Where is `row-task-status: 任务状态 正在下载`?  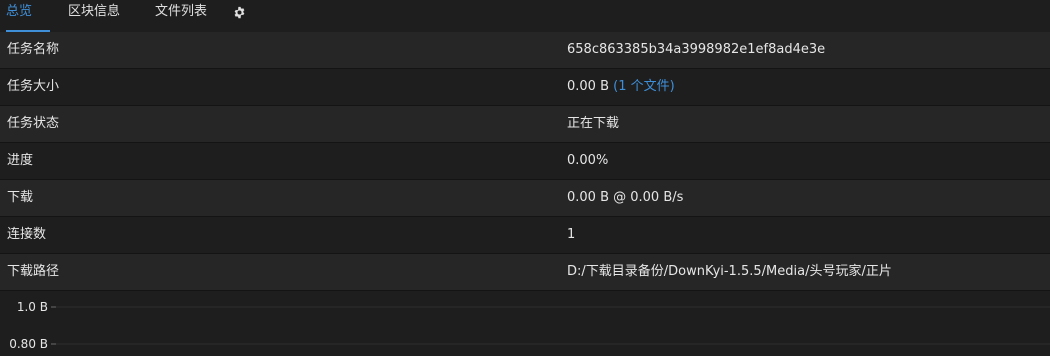 row-task-status: 任务状态 正在下载 is located at coordinates (525, 124).